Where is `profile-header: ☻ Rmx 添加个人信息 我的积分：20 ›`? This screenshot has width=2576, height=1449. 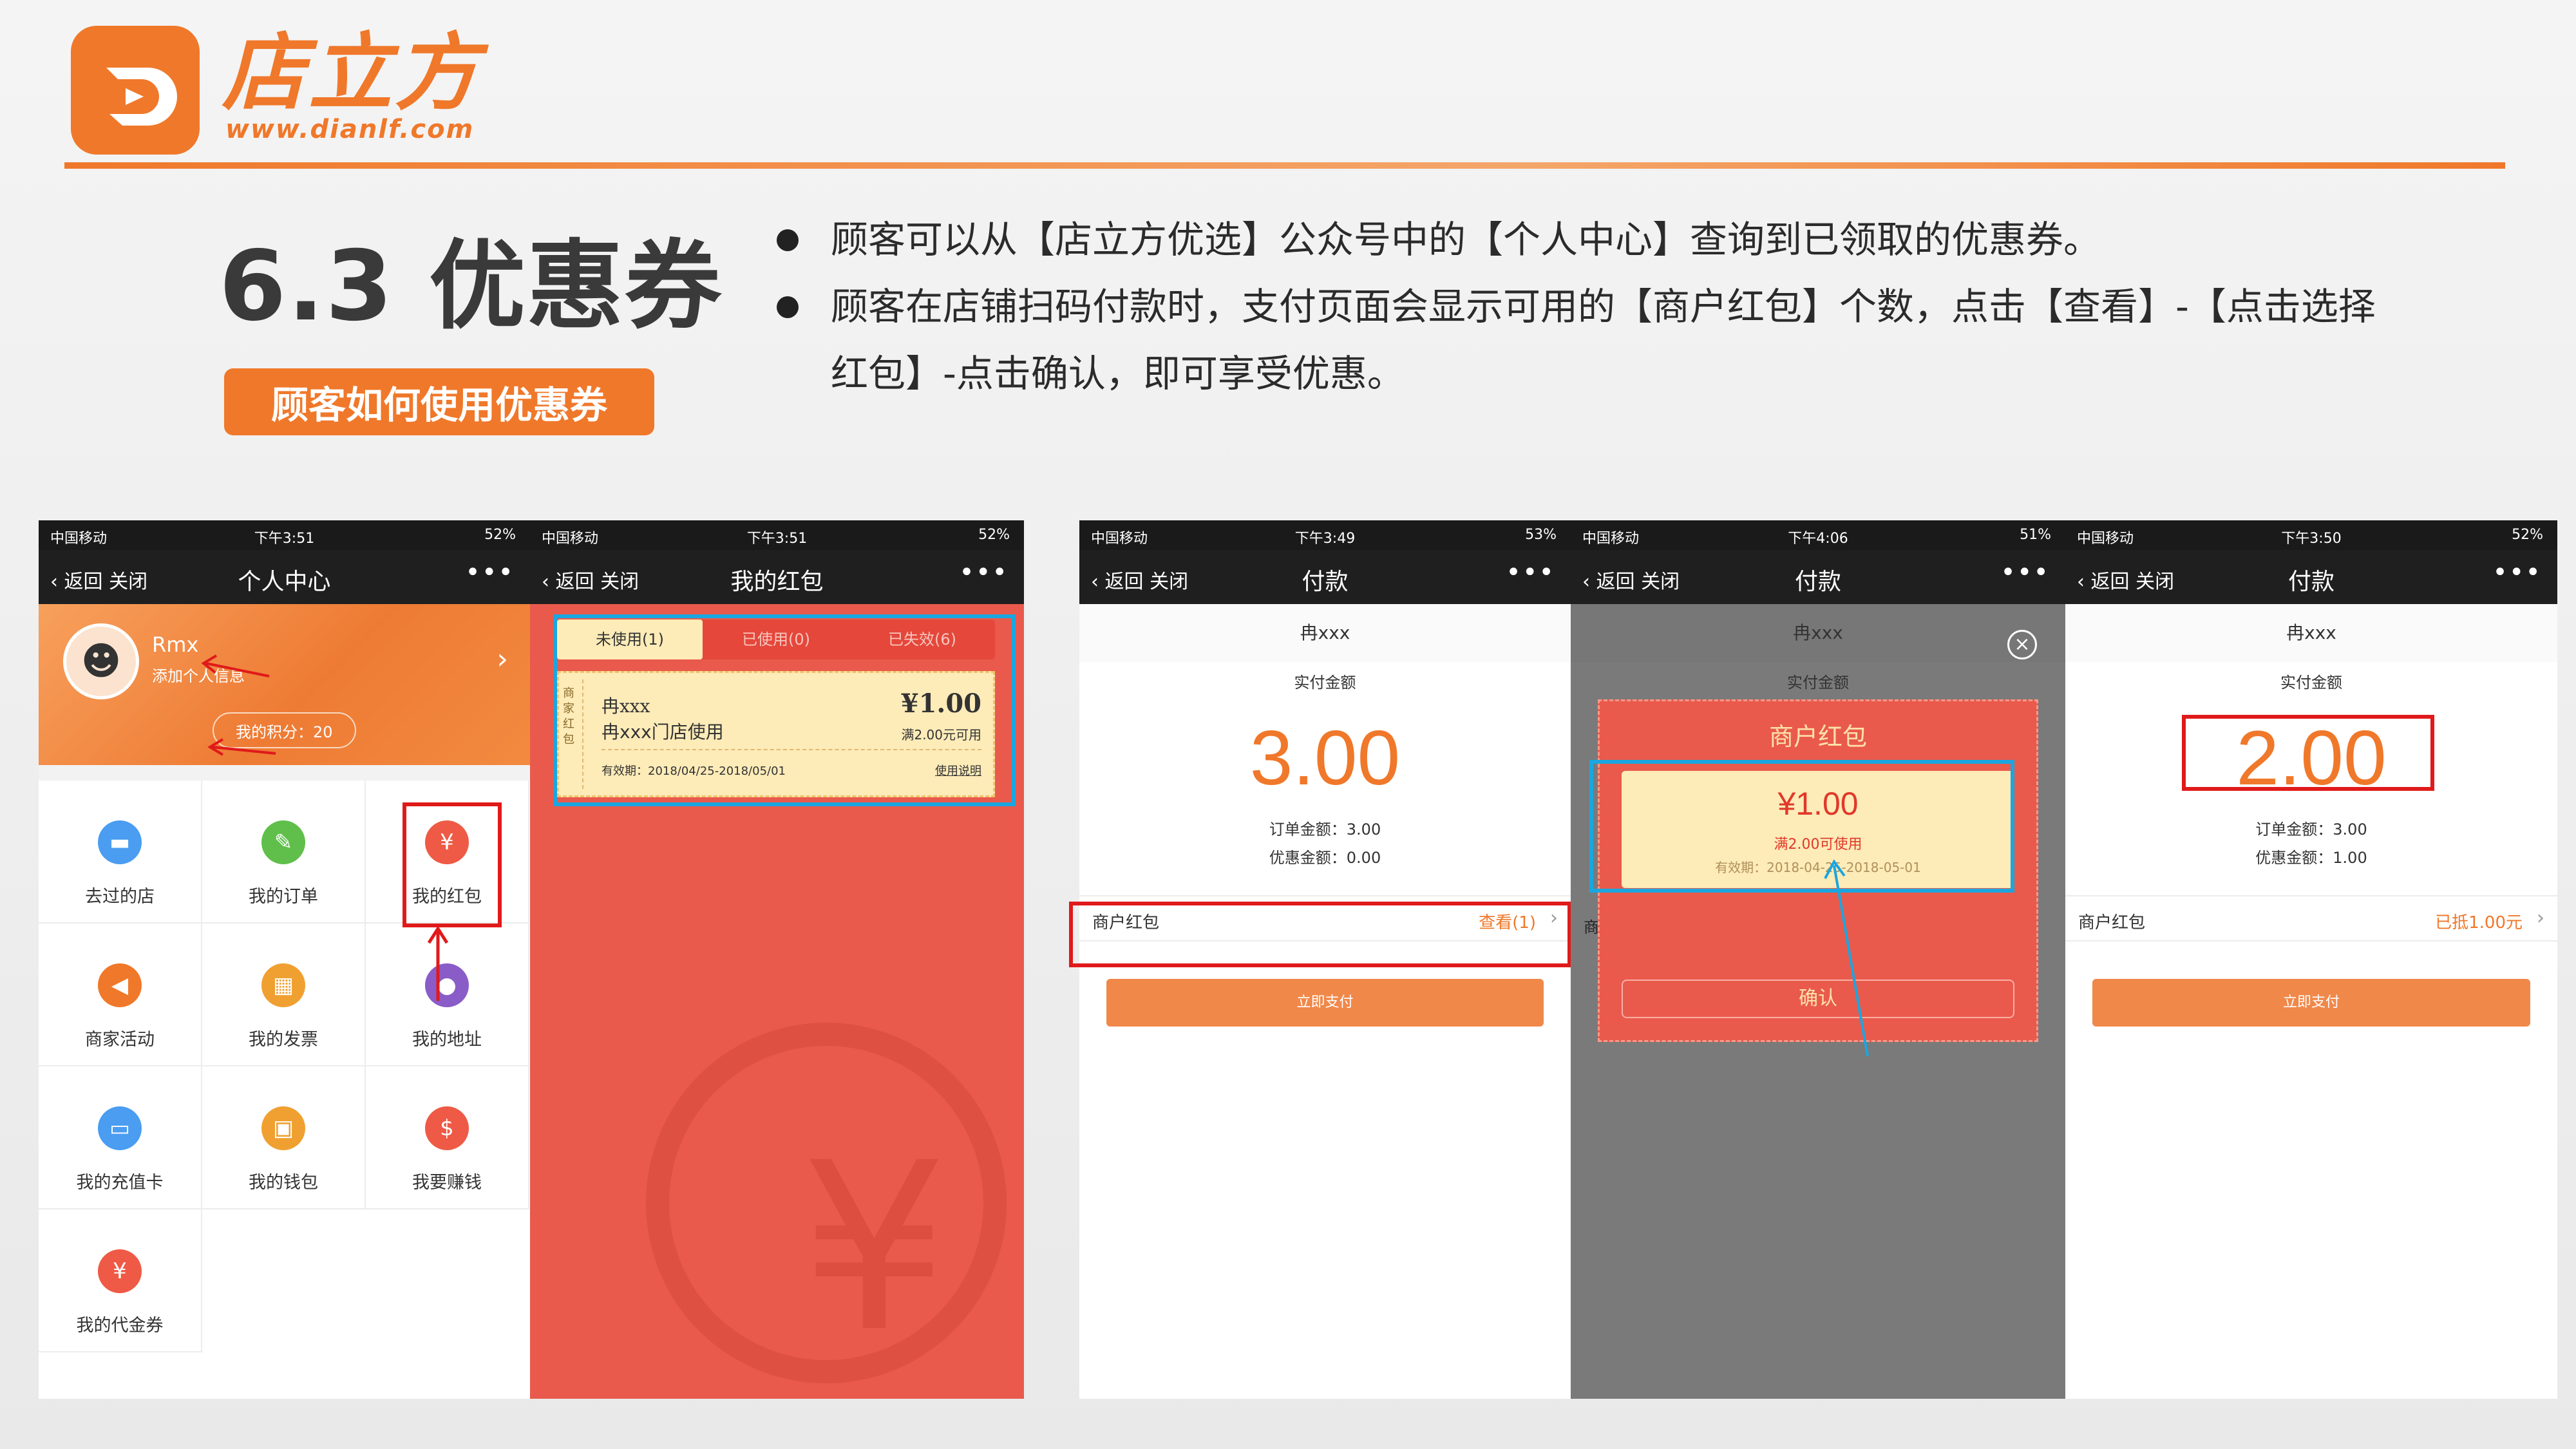
profile-header: ☻ Rmx 添加个人信息 我的积分：20 › is located at coordinates (285, 684).